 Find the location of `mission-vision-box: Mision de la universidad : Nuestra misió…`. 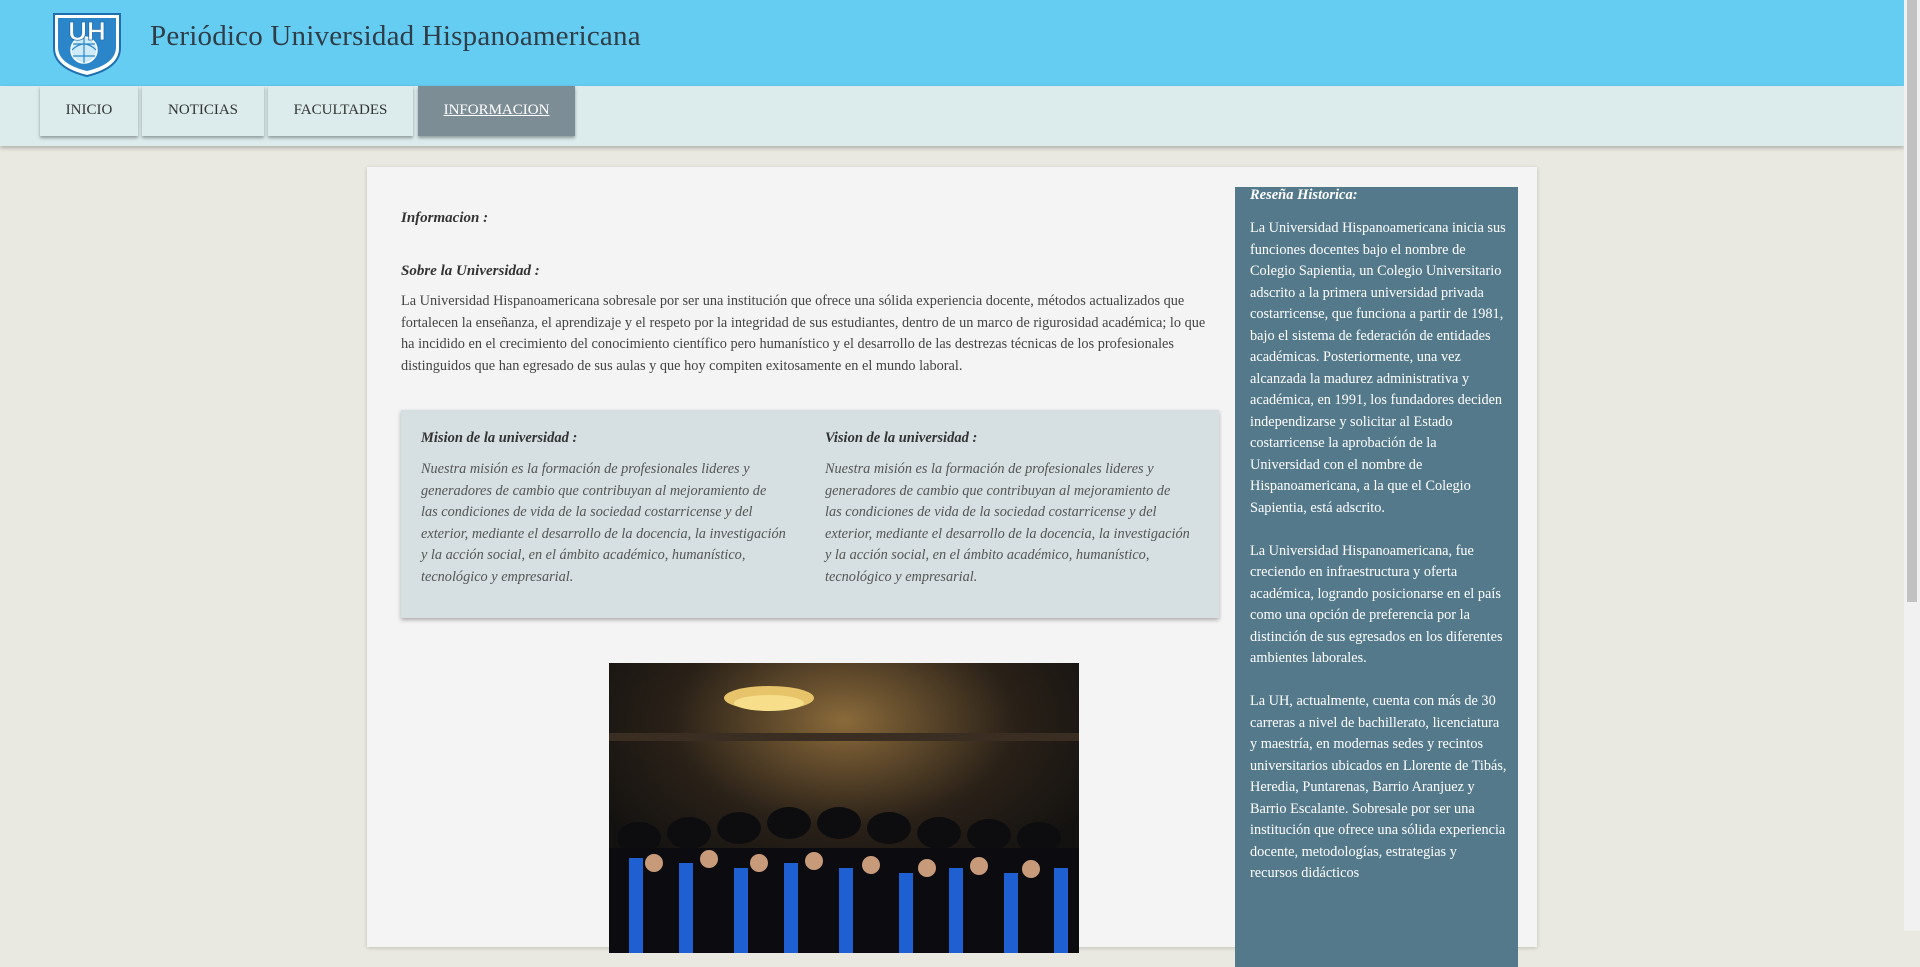

mission-vision-box: Mision de la universidad : Nuestra misió… is located at coordinates (810, 514).